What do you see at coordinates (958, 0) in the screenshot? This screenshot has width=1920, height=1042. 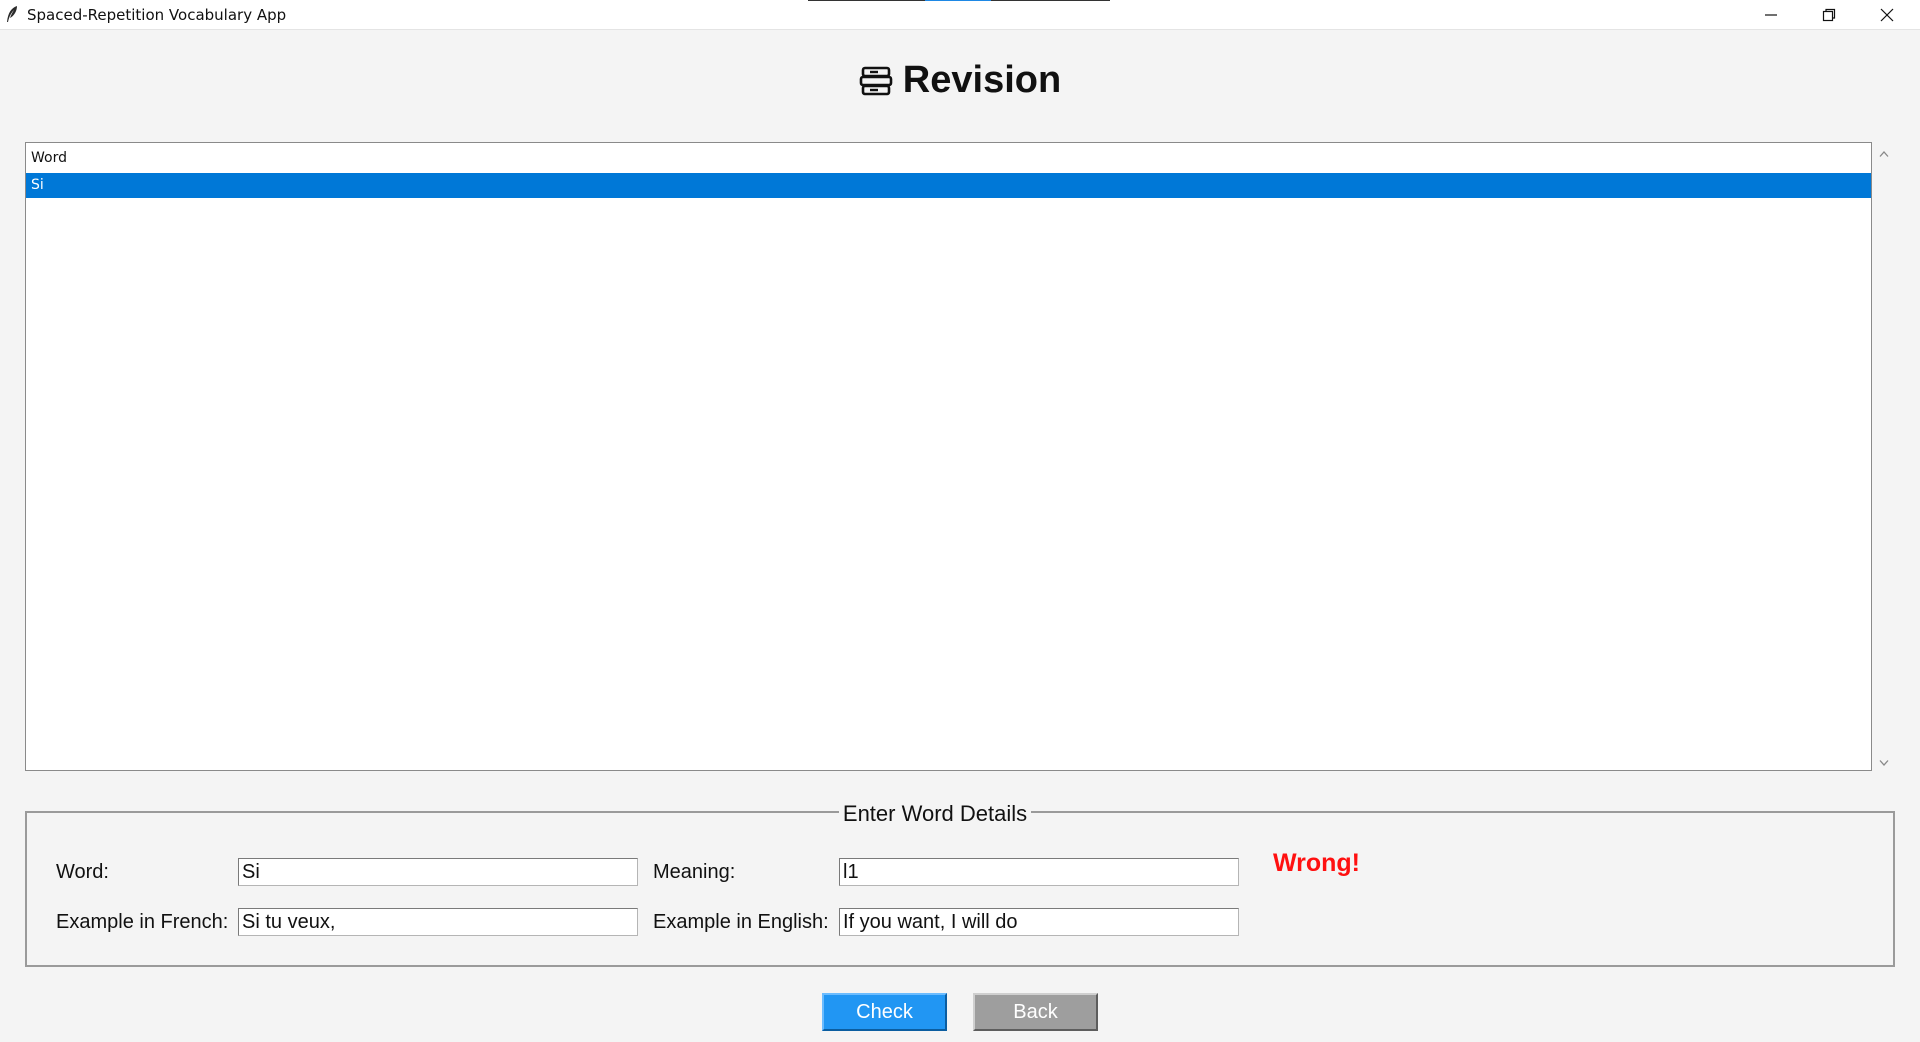 I see `title-accent-highlight` at bounding box center [958, 0].